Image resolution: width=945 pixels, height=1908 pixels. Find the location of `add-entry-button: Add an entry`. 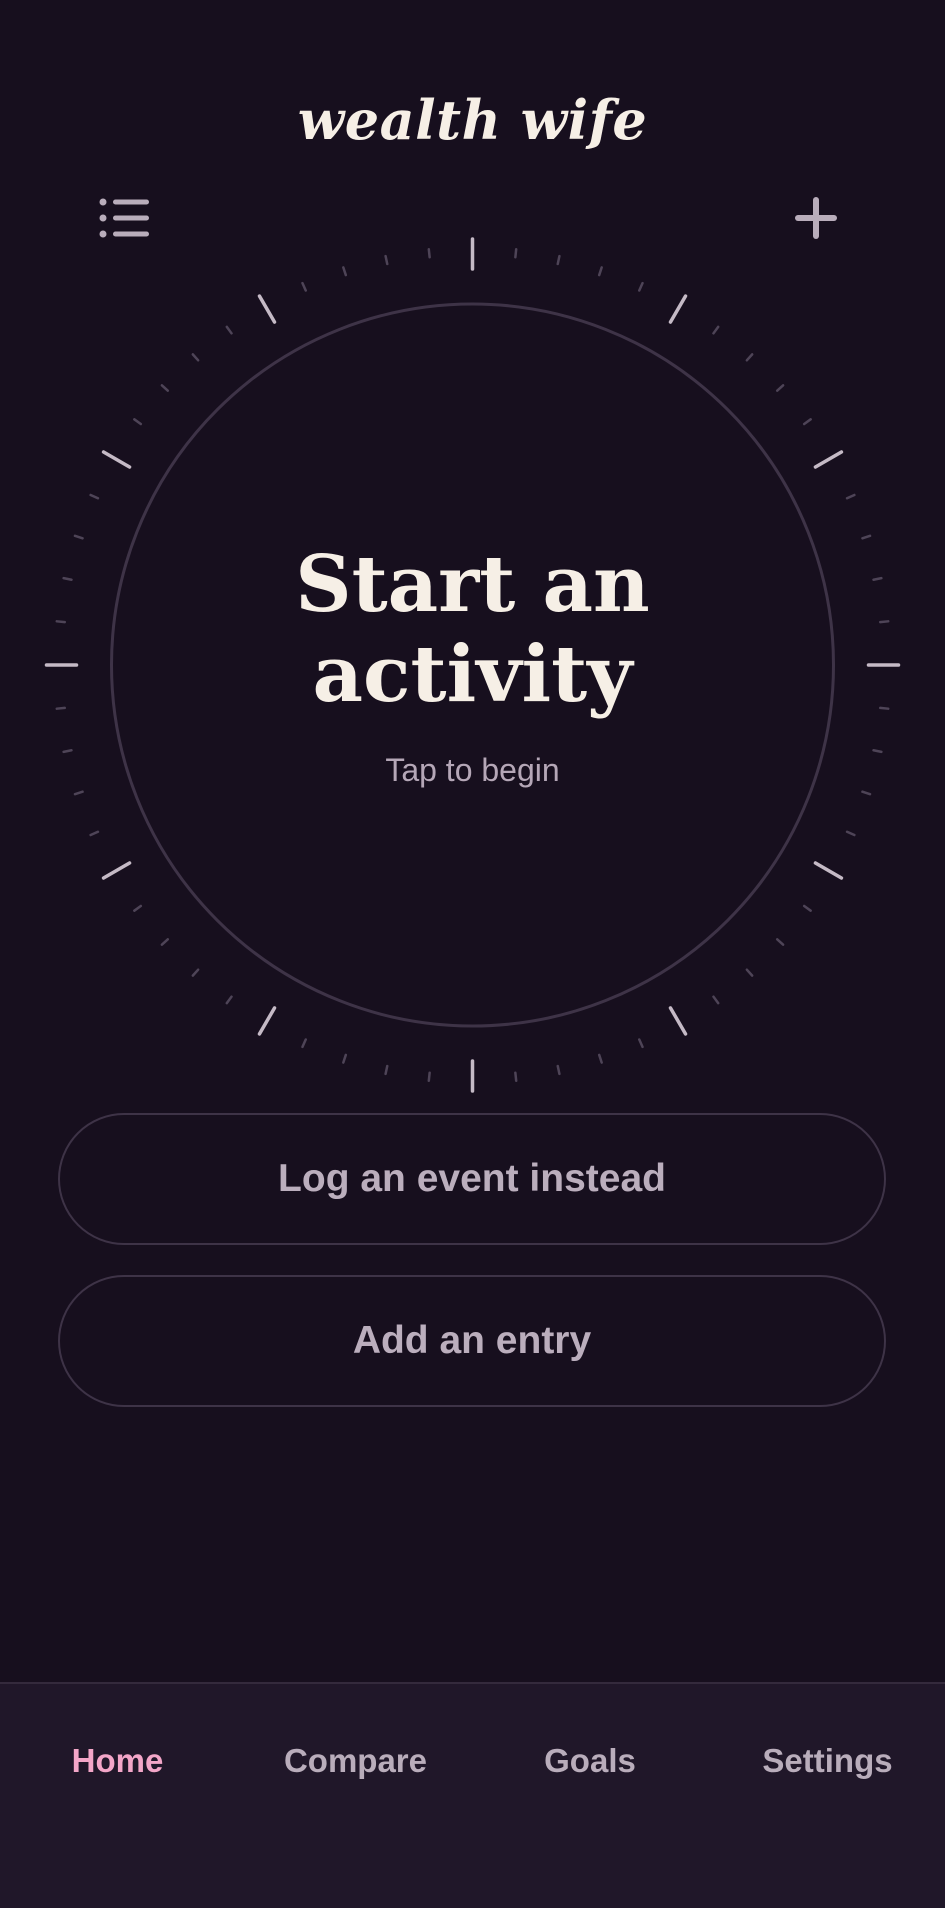

add-entry-button: Add an entry is located at coordinates (472, 1341).